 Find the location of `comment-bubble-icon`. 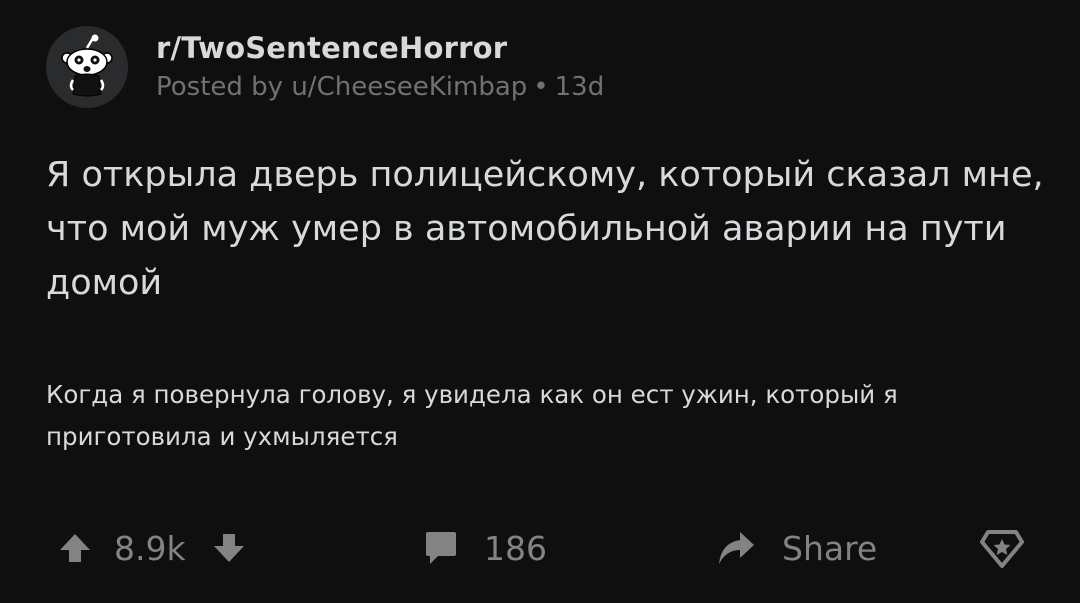

comment-bubble-icon is located at coordinates (441, 548).